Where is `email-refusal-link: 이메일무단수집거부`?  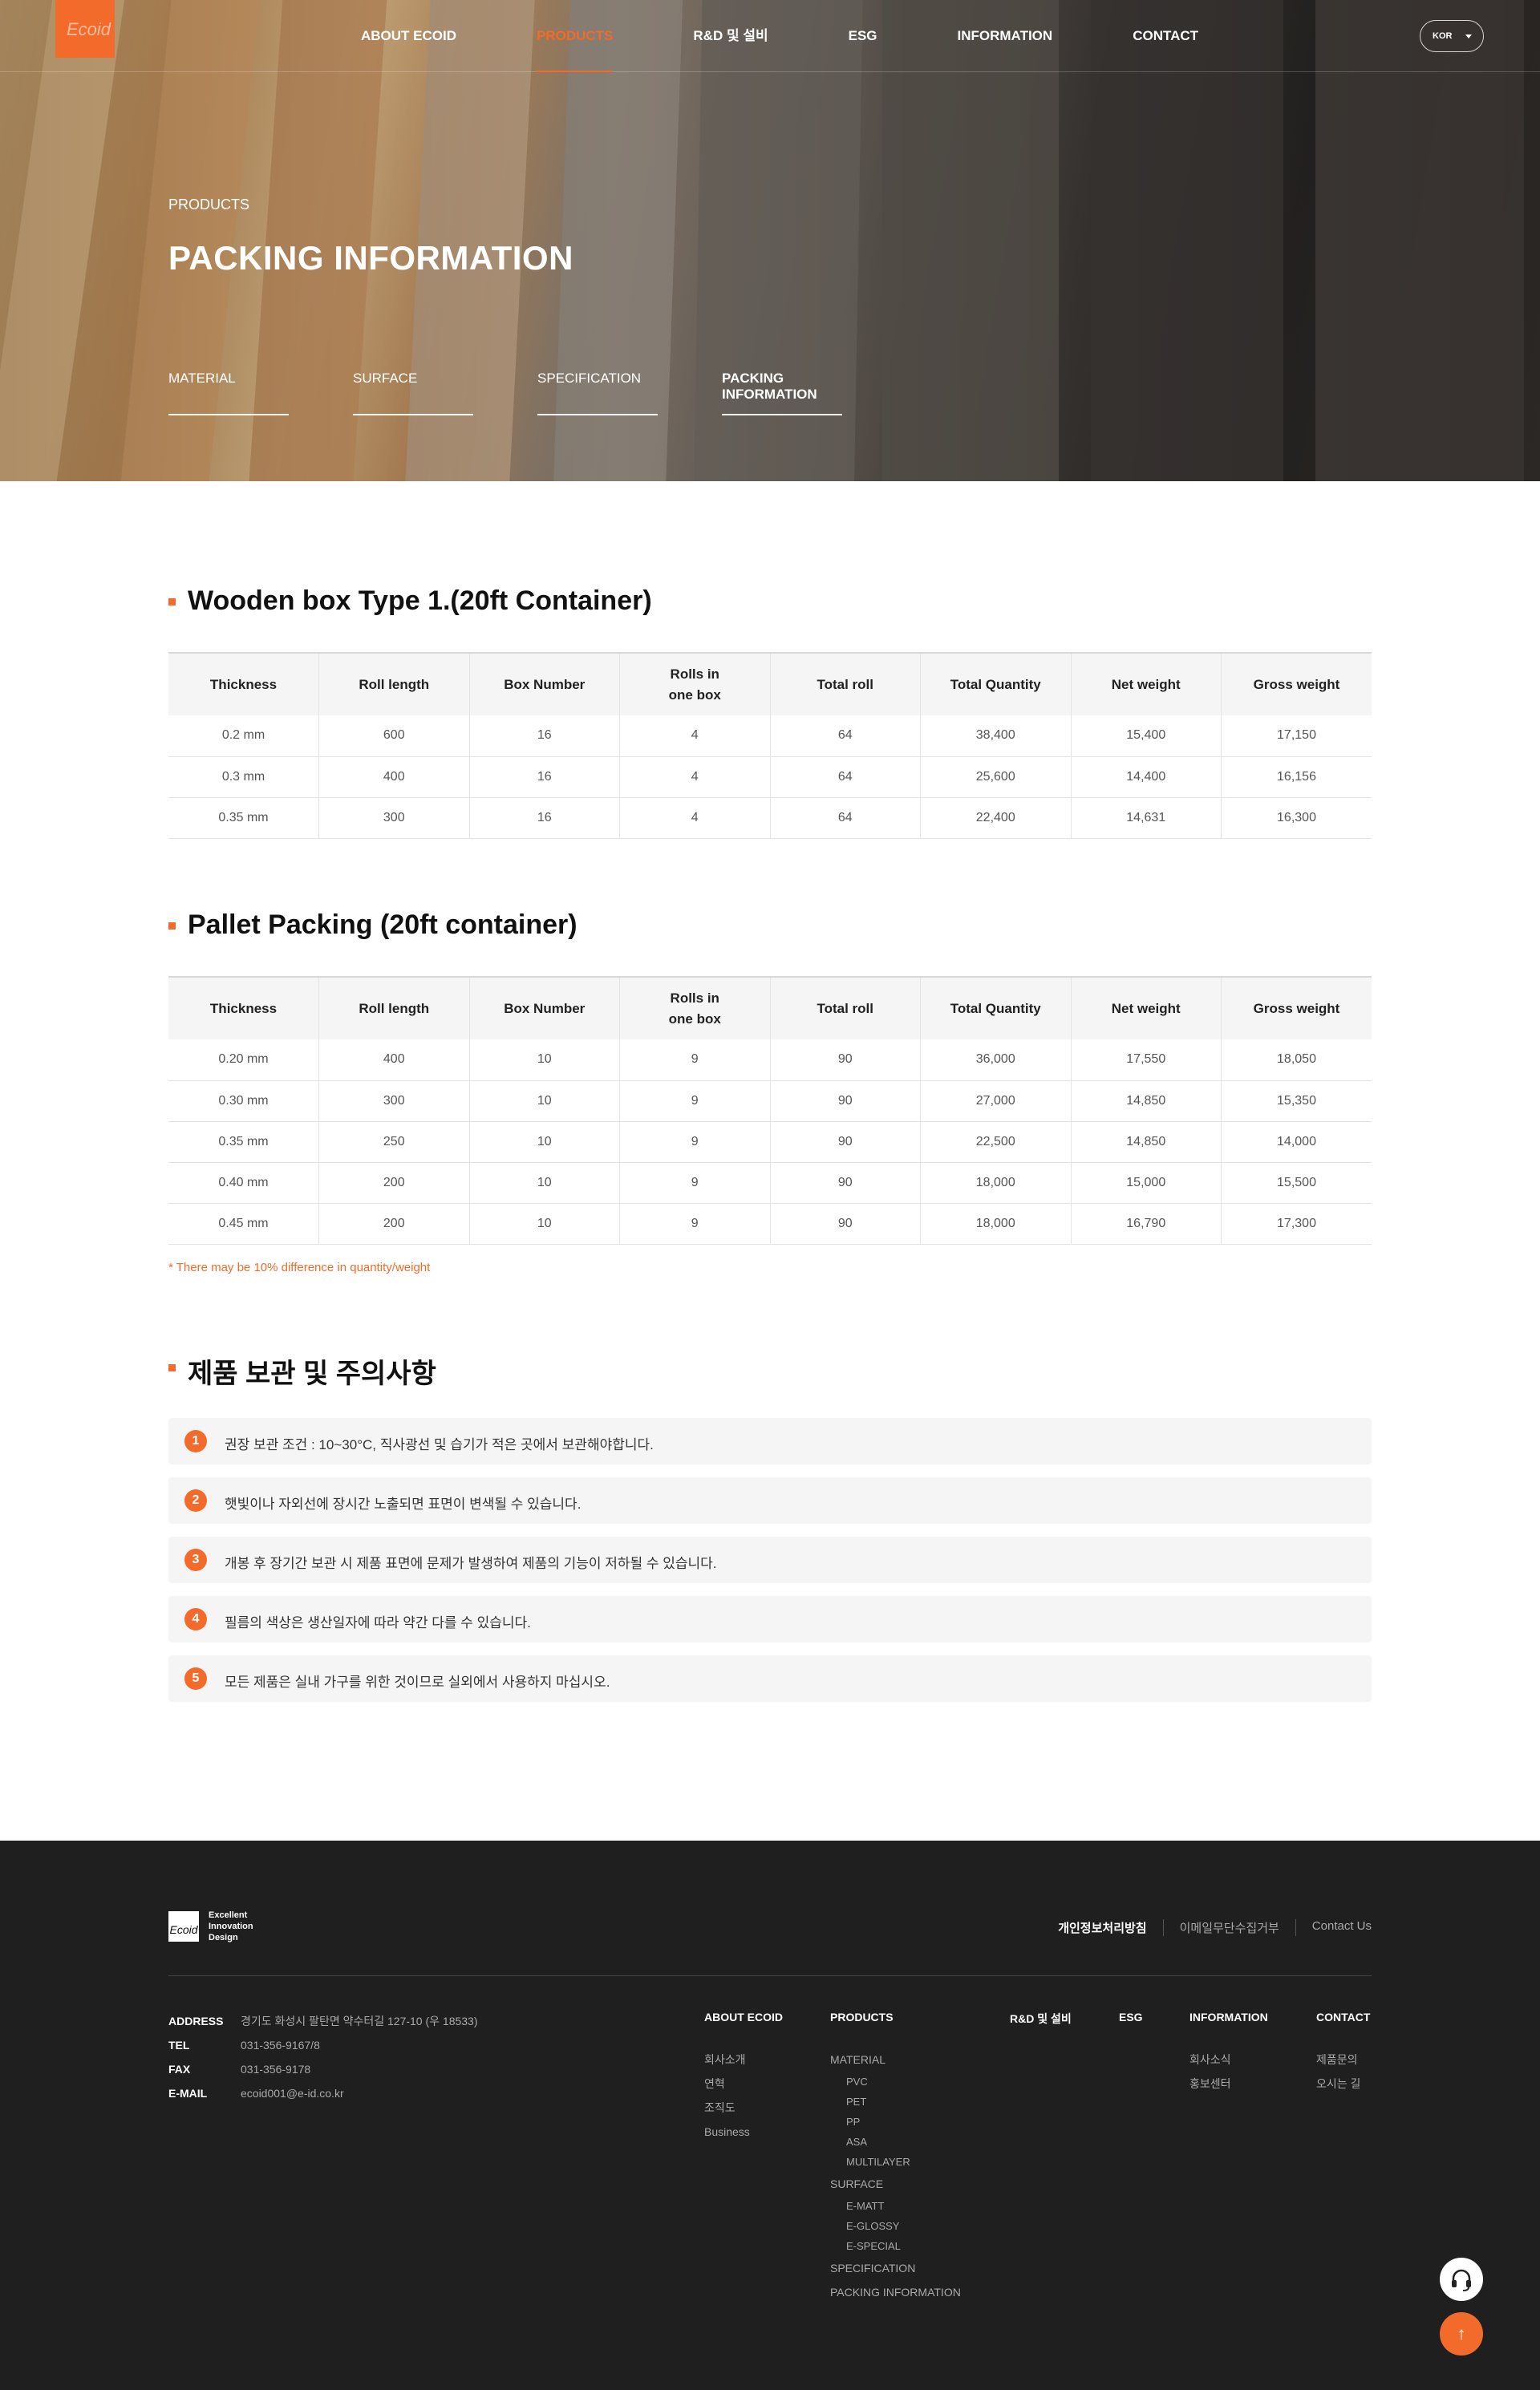
email-refusal-link: 이메일무단수집거부 is located at coordinates (1228, 1928).